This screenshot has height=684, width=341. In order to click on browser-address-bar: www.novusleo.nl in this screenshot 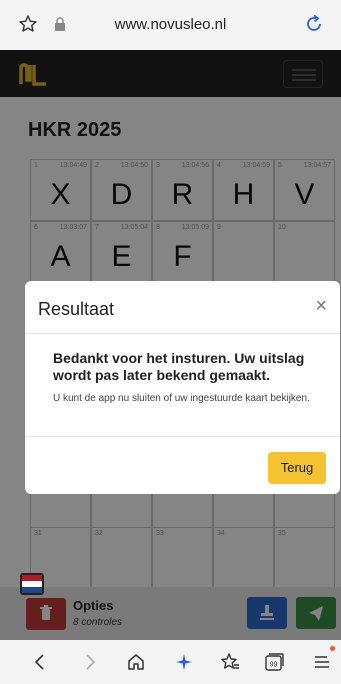, I will do `click(170, 25)`.